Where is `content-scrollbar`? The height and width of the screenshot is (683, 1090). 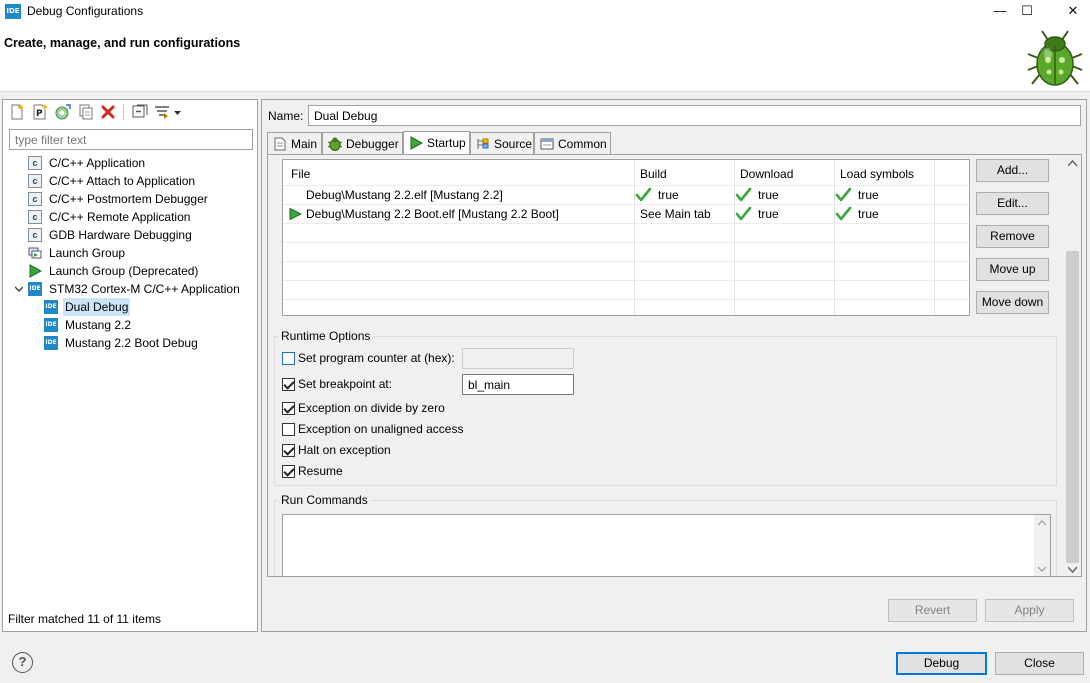 content-scrollbar is located at coordinates (1072, 365).